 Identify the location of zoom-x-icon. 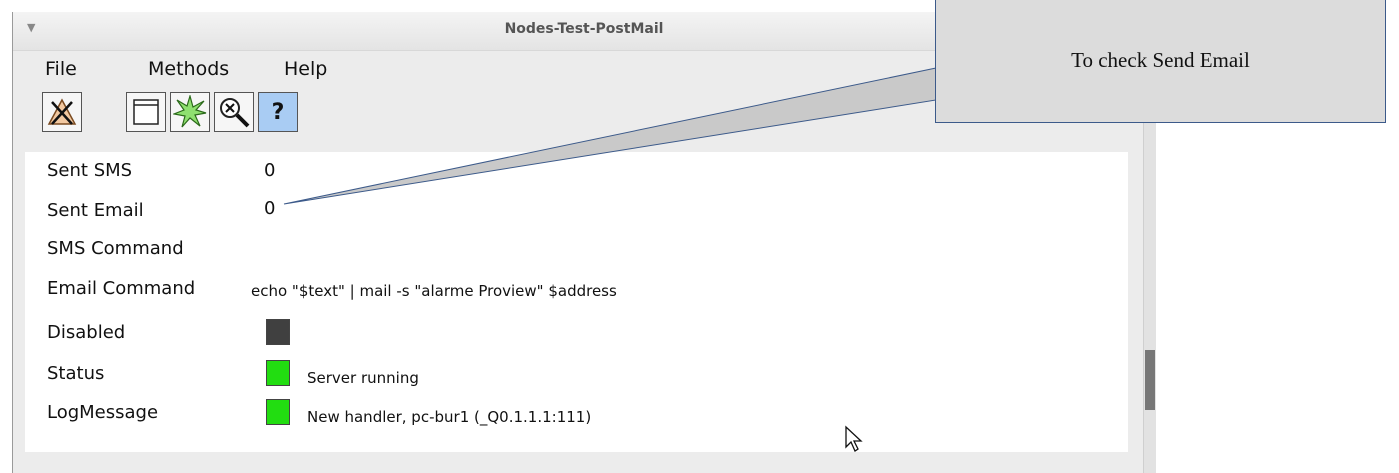
(235, 113).